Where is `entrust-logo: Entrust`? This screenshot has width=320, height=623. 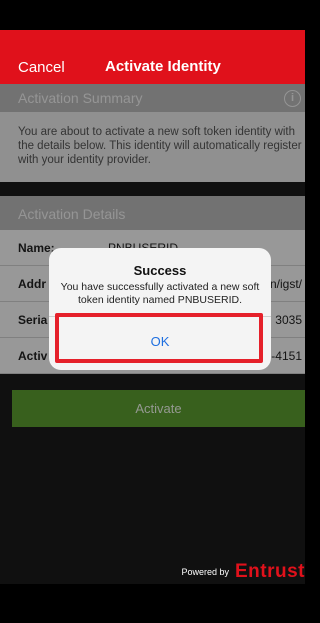 entrust-logo: Entrust is located at coordinates (270, 571).